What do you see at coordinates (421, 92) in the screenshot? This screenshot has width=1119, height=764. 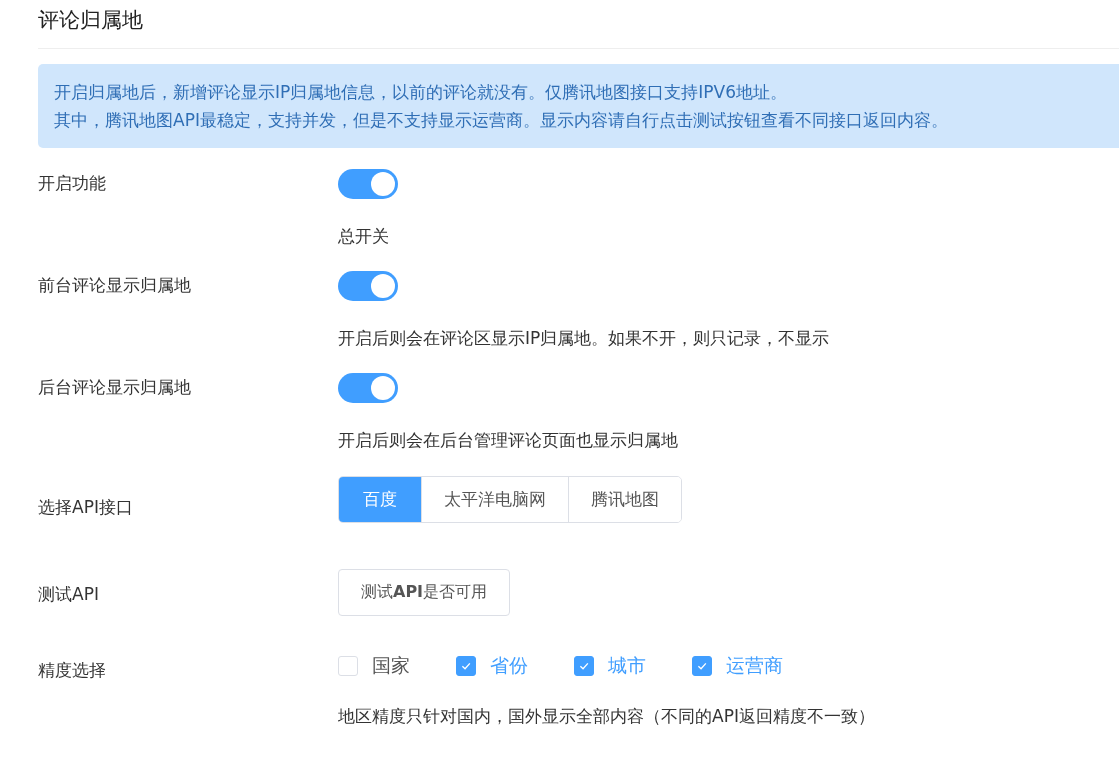 I see `notice-text: 开启归属地后，新增评论显示IP归属地信息，以前的评论就没有。仅腾讯地图接口支持IPV6地址。` at bounding box center [421, 92].